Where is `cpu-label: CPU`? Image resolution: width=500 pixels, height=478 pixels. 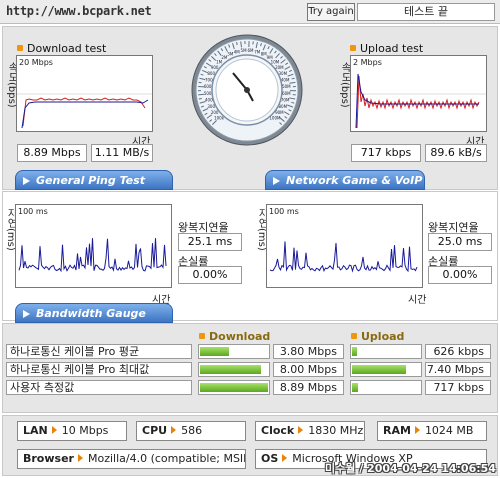
cpu-label: CPU is located at coordinates (155, 430).